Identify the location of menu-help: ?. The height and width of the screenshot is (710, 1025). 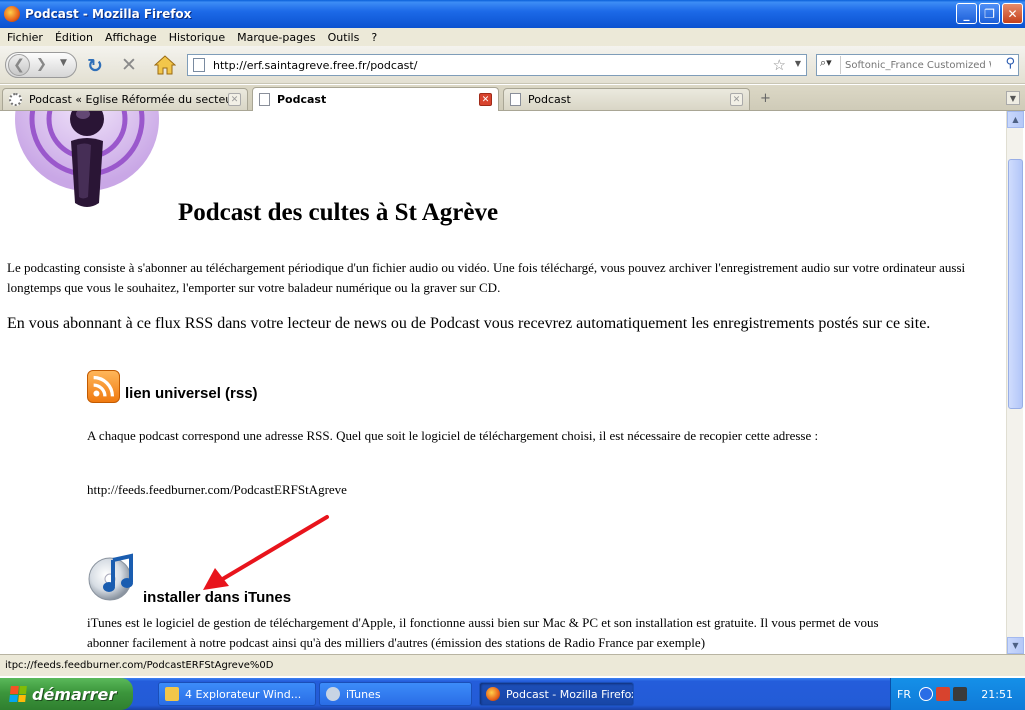
(375, 37).